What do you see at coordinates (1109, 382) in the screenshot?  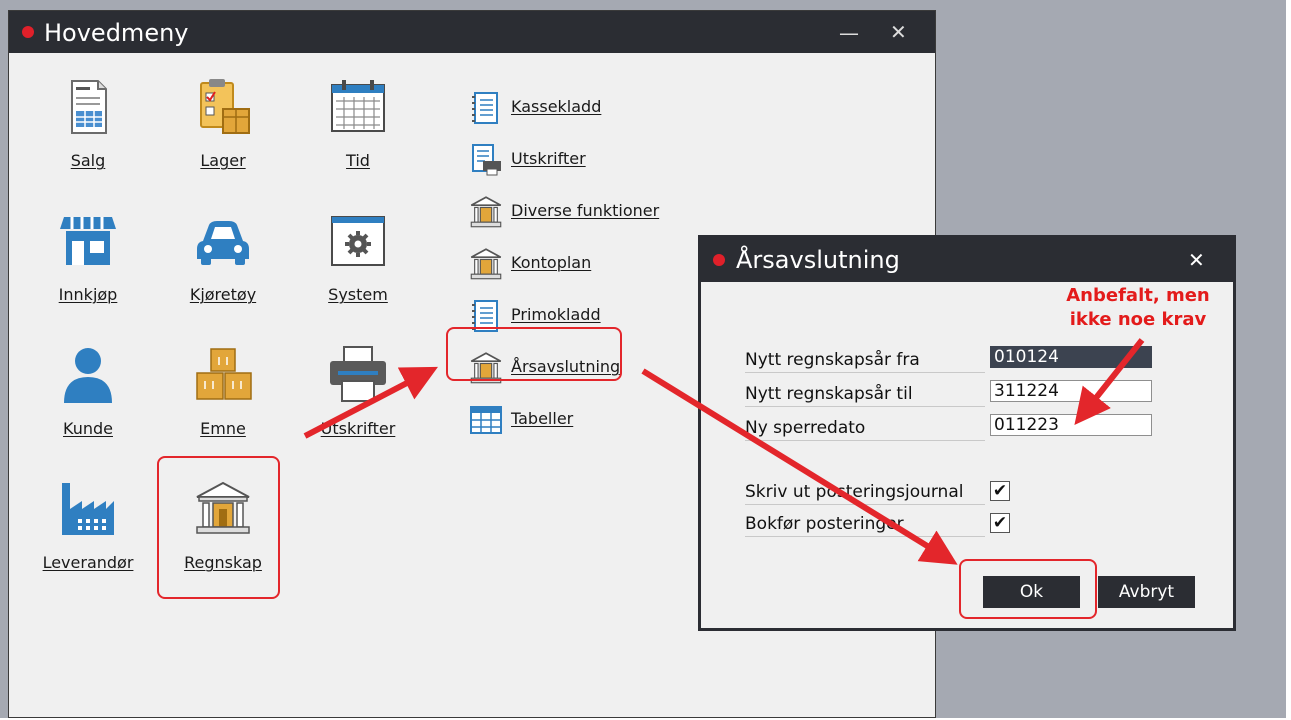 I see `arrow-to-lock-date` at bounding box center [1109, 382].